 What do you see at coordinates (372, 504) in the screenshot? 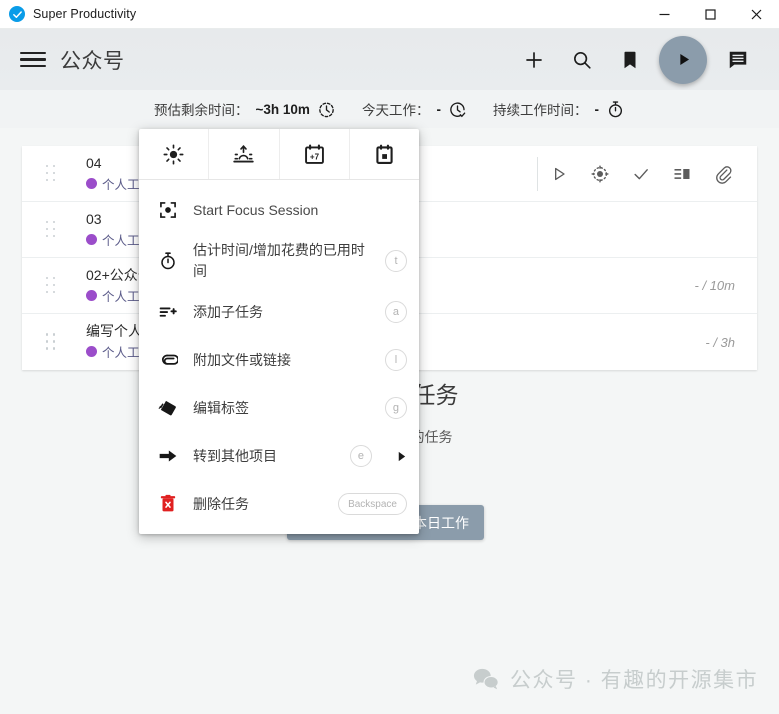
I see `shortcut-badge: Backspace` at bounding box center [372, 504].